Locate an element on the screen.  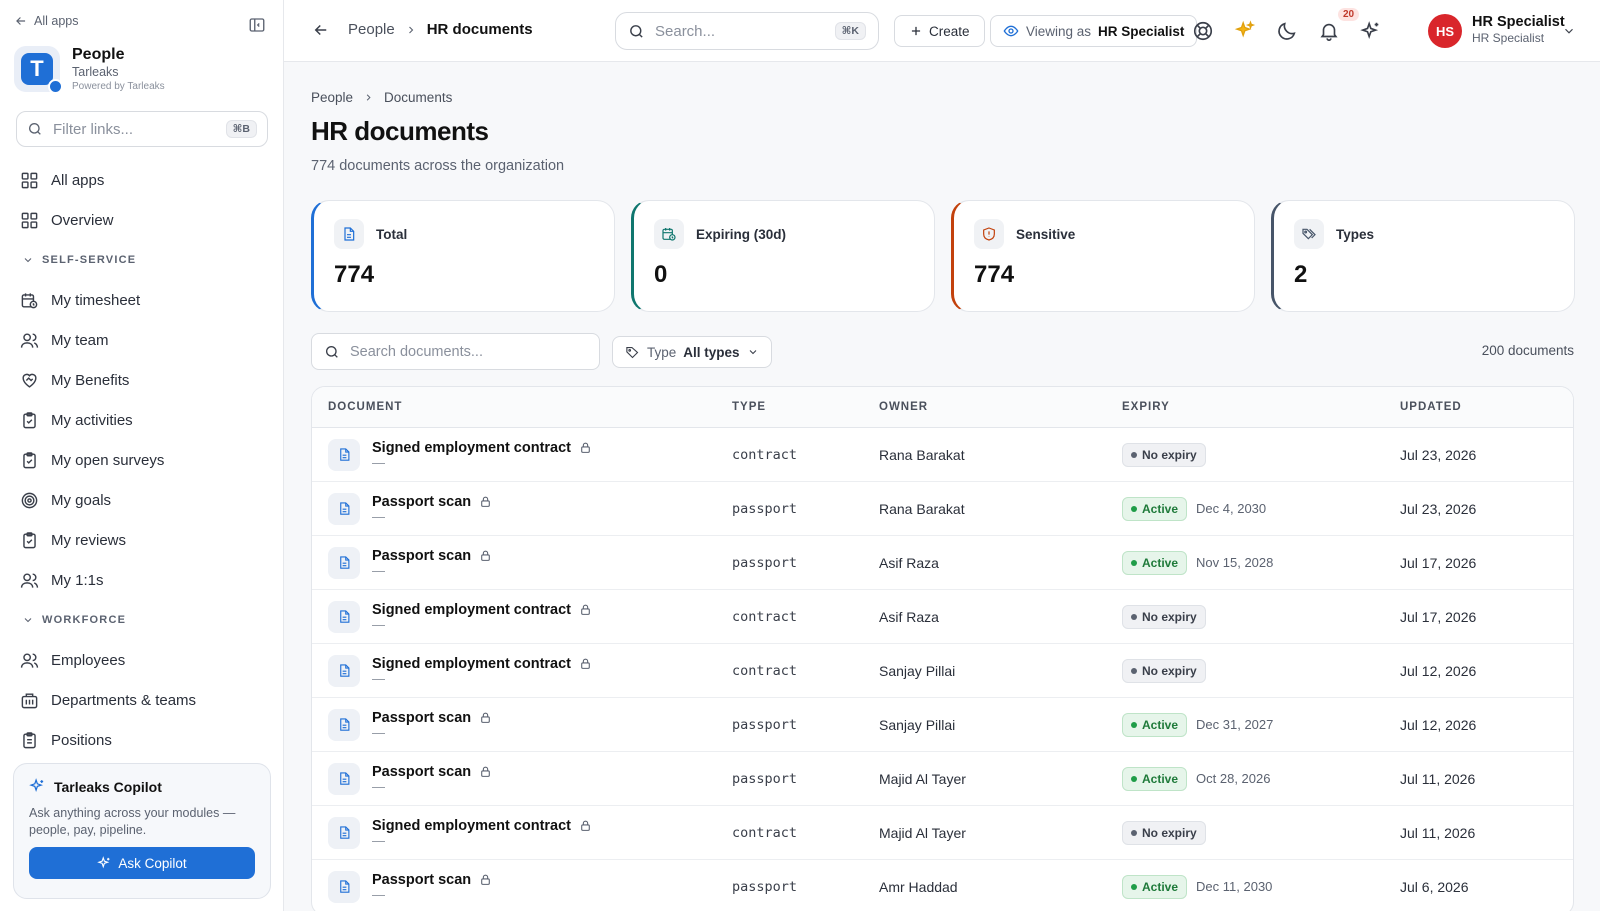
ask-copilot-button: Ask Copilot is located at coordinates (142, 863).